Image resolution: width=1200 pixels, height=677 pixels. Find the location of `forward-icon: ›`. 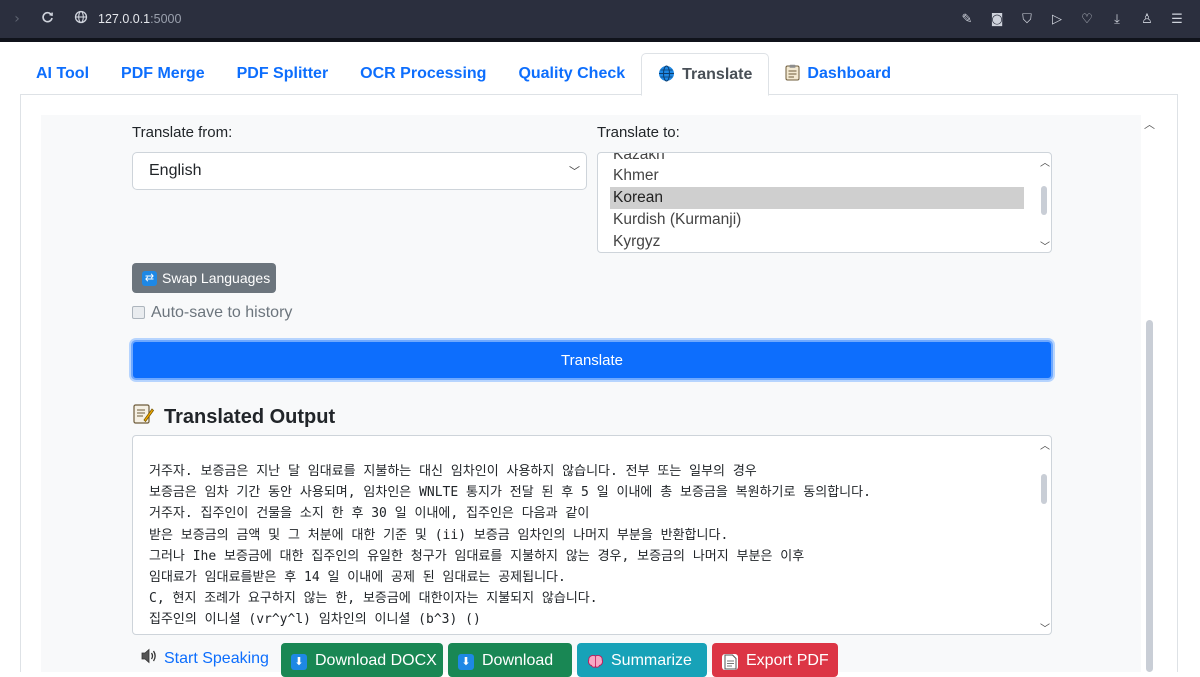

forward-icon: › is located at coordinates (17, 19).